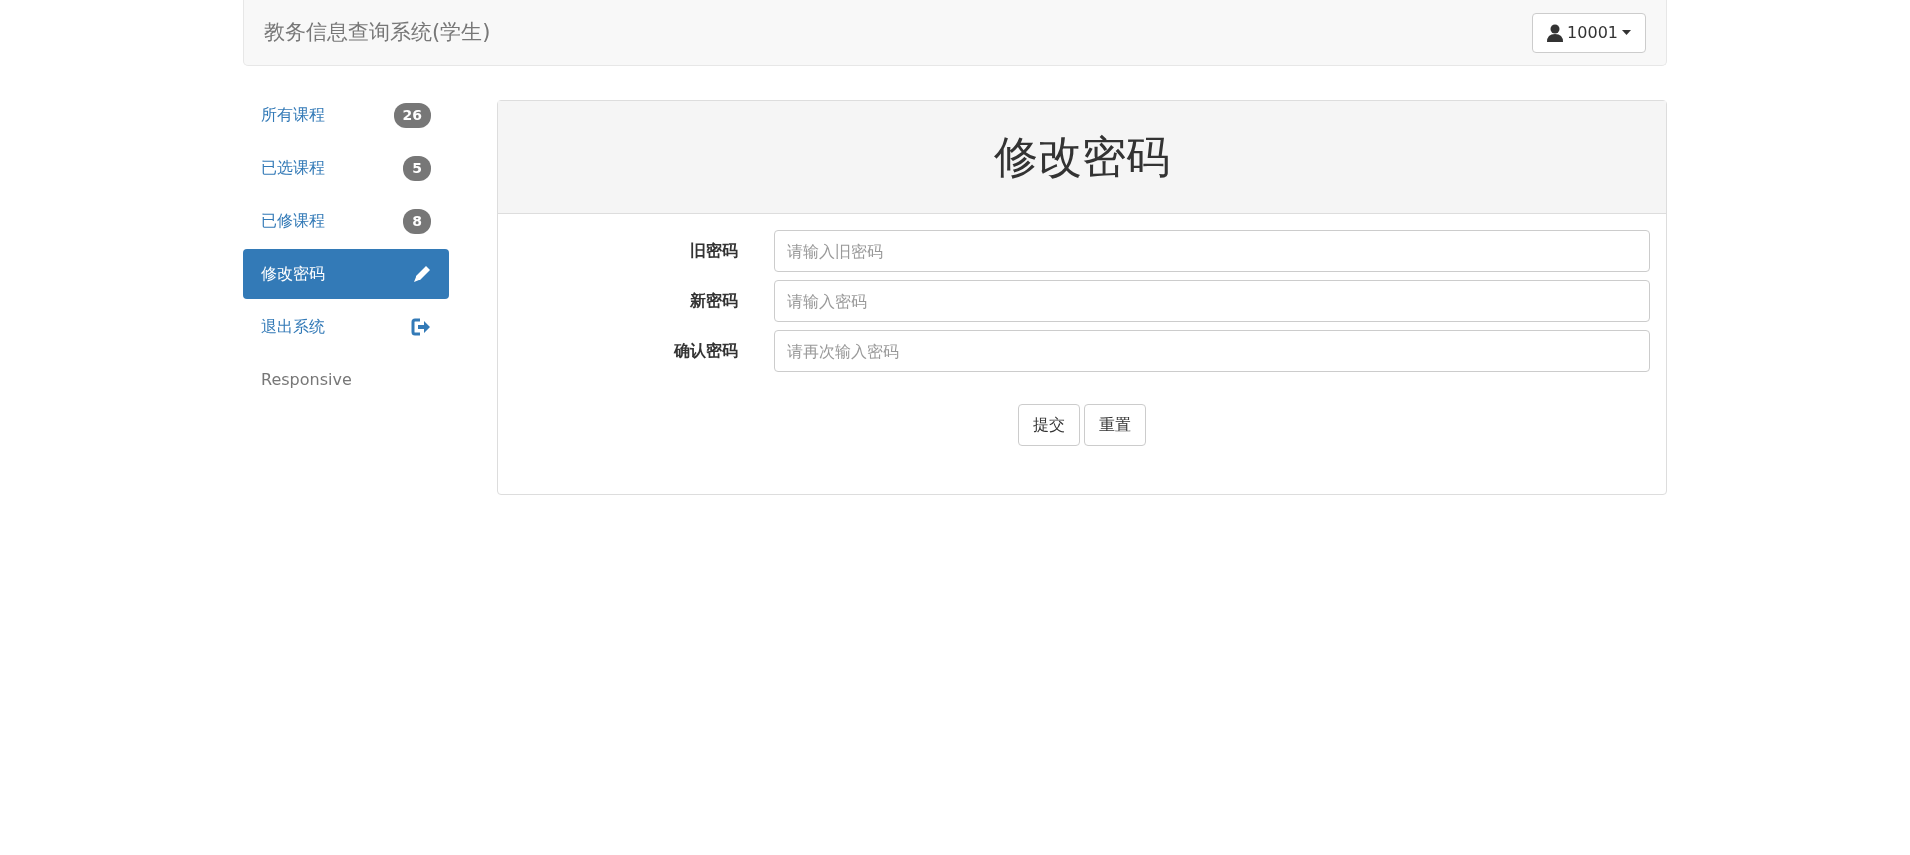  What do you see at coordinates (1212, 251) in the screenshot?
I see `password-field: 请输入旧密码` at bounding box center [1212, 251].